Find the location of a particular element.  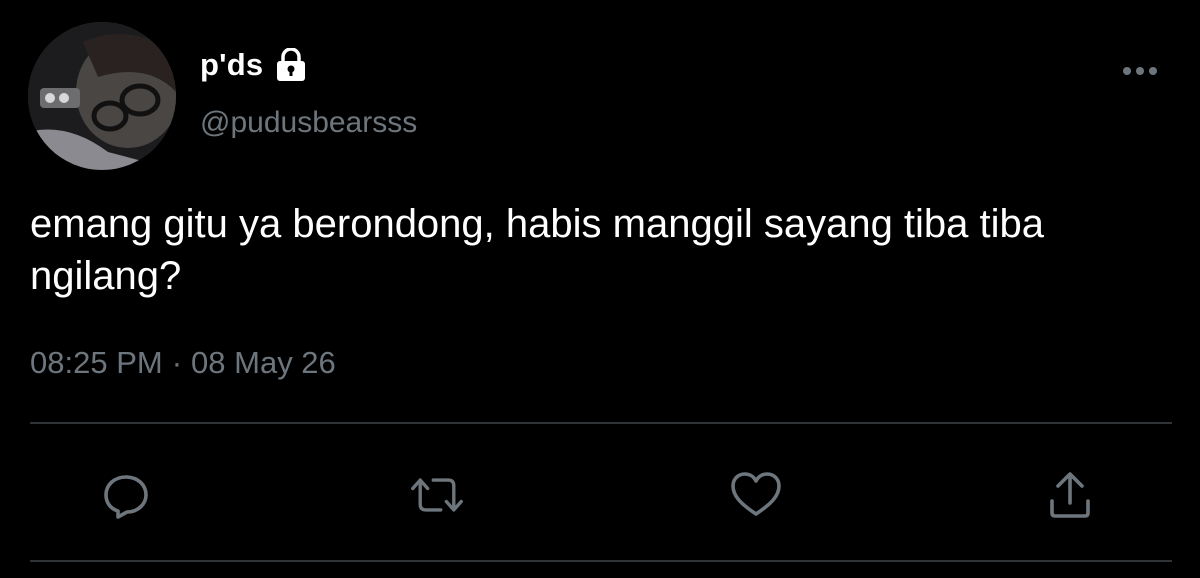

heart-icon is located at coordinates (756, 494).